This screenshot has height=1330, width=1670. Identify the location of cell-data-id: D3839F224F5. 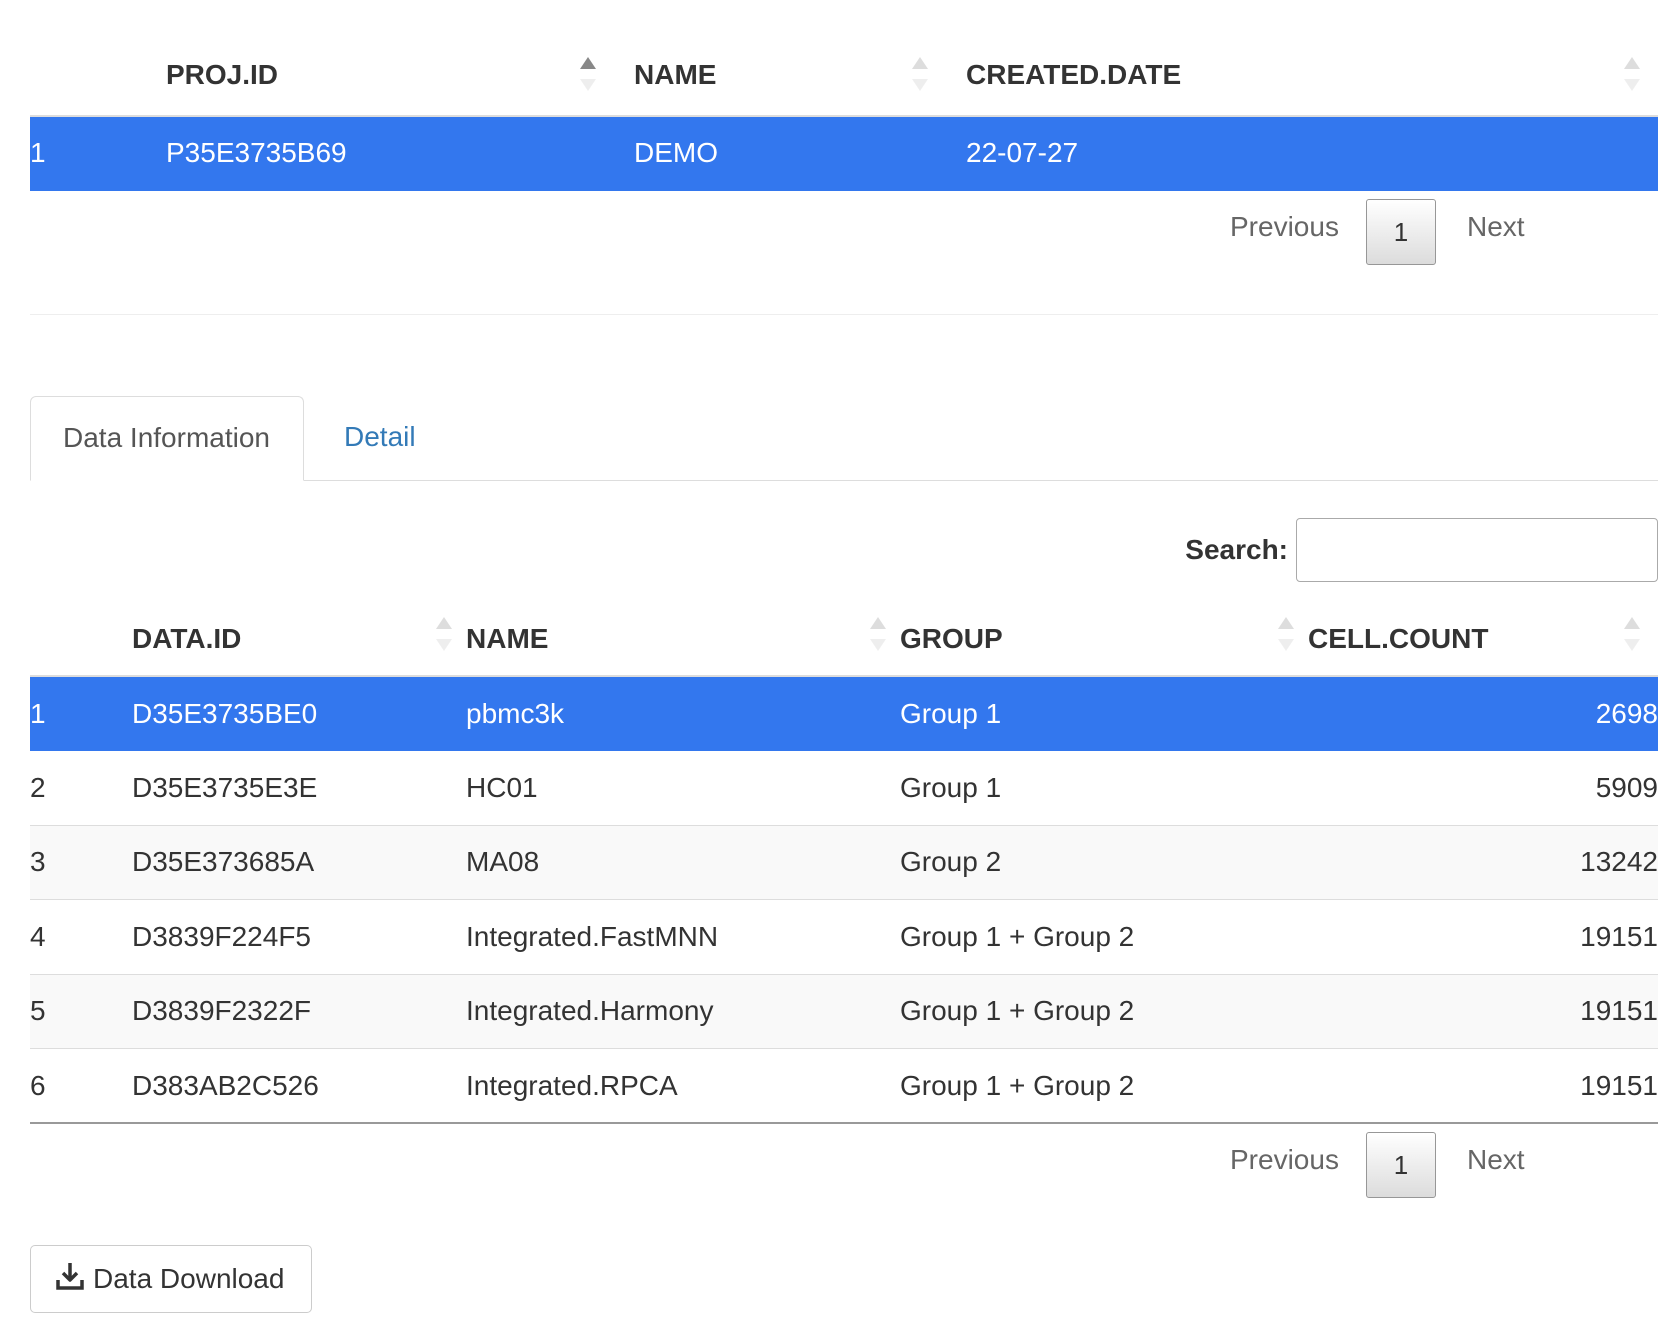
(299, 937).